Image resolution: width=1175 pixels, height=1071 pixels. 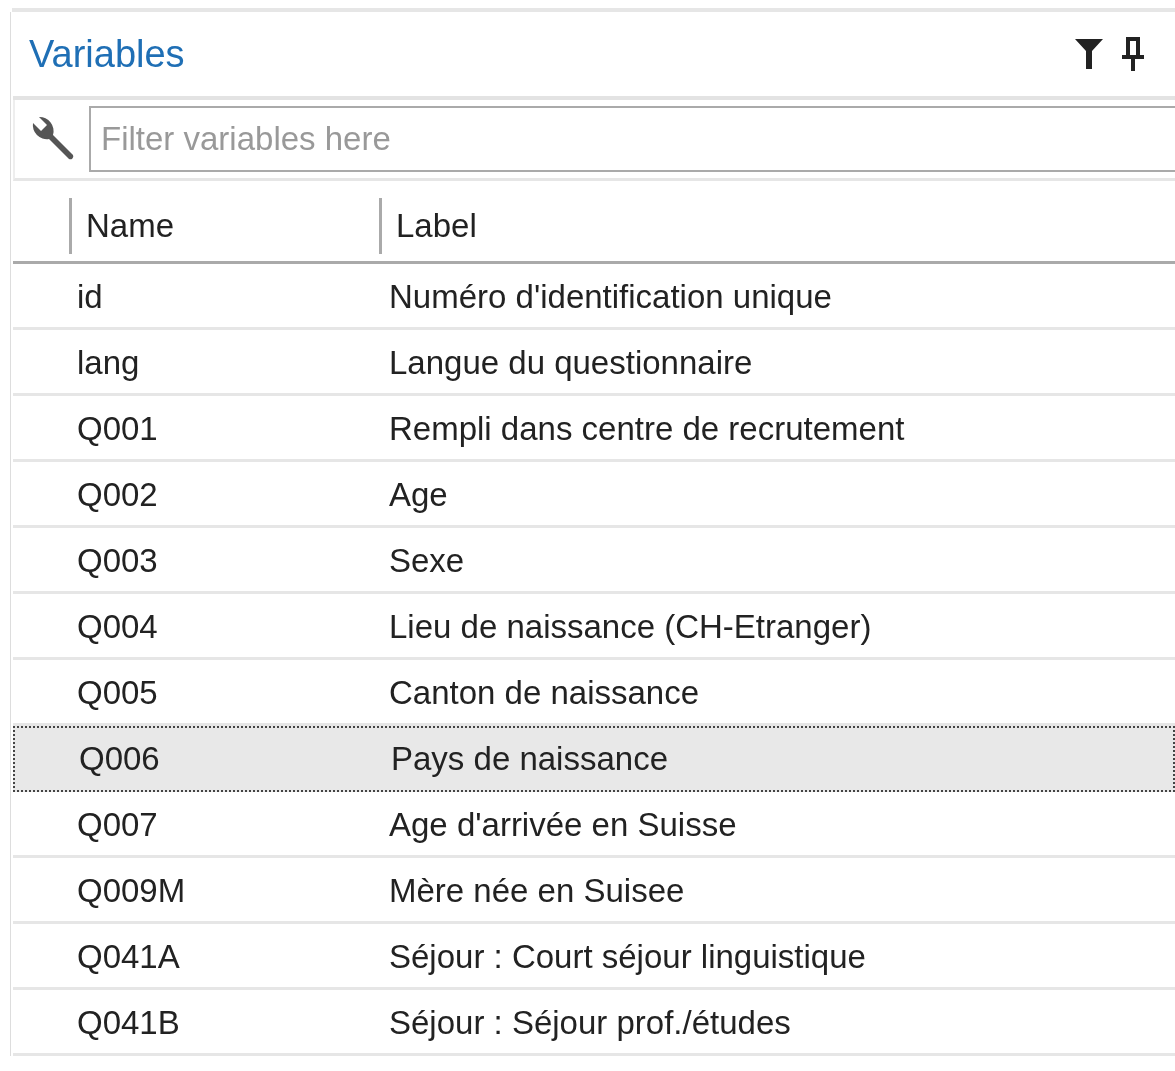 What do you see at coordinates (1089, 54) in the screenshot?
I see `filter-icon` at bounding box center [1089, 54].